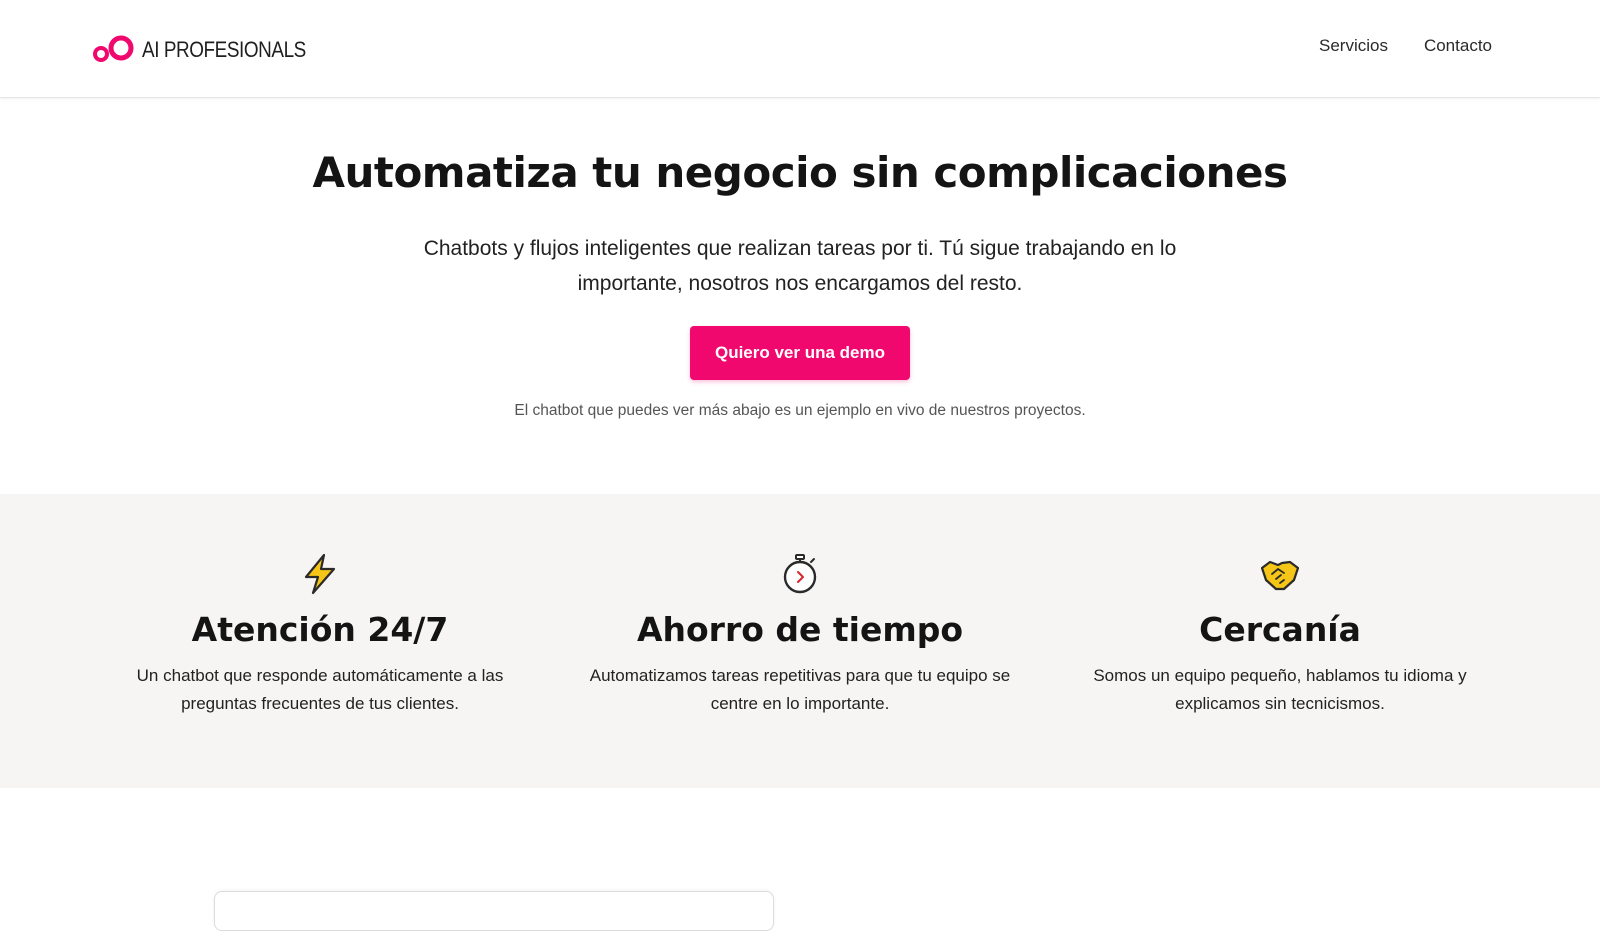 This screenshot has width=1600, height=931. What do you see at coordinates (1280, 574) in the screenshot?
I see `handshake-icon` at bounding box center [1280, 574].